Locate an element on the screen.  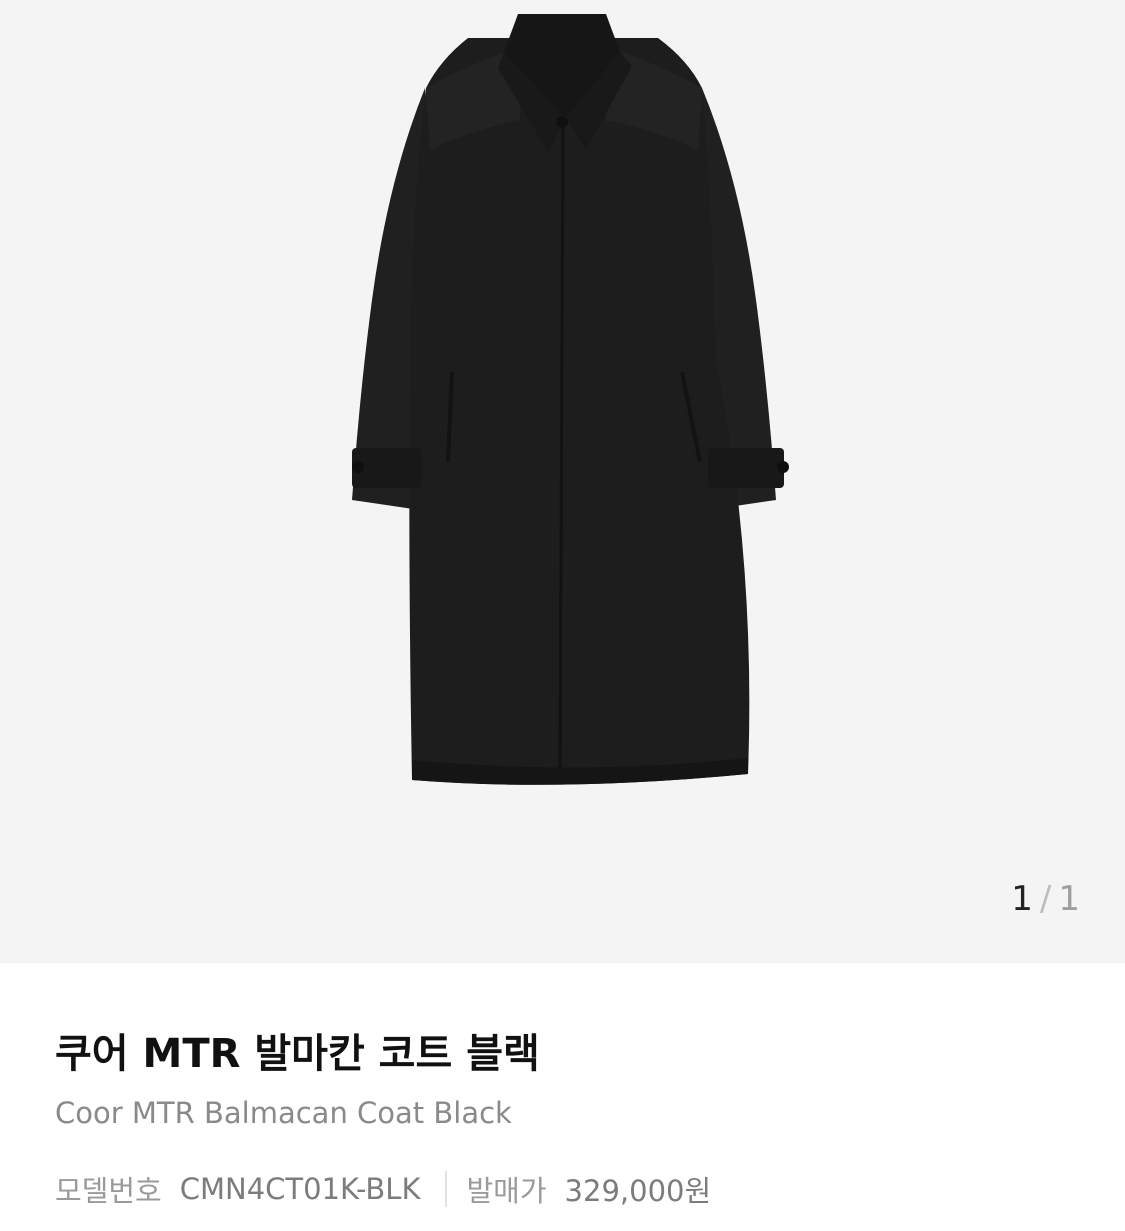
product-title-en: Coor MTR Balmacan Coat Black is located at coordinates (283, 1113).